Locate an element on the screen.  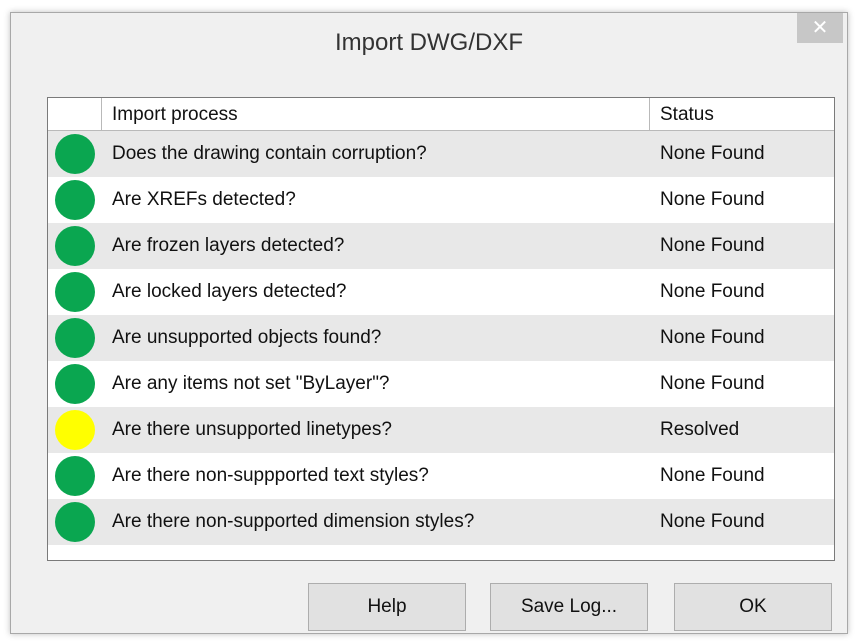
table-row: Are unsupported objects found? None Found is located at coordinates (441, 338).